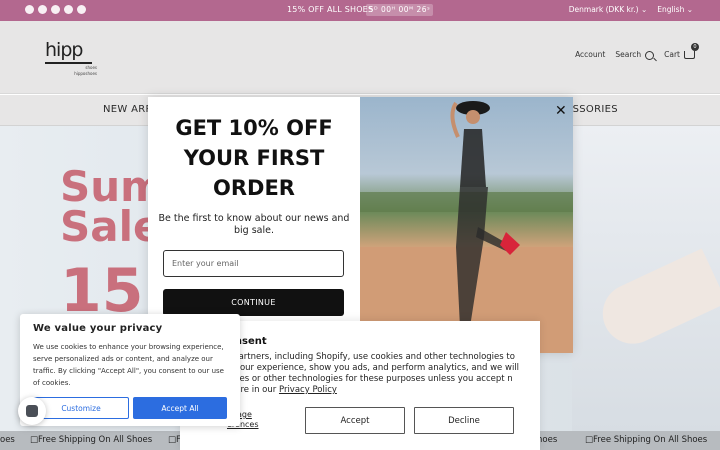  I want to click on marquee-item: □Free Shipping On All Shoes, so click(91, 440).